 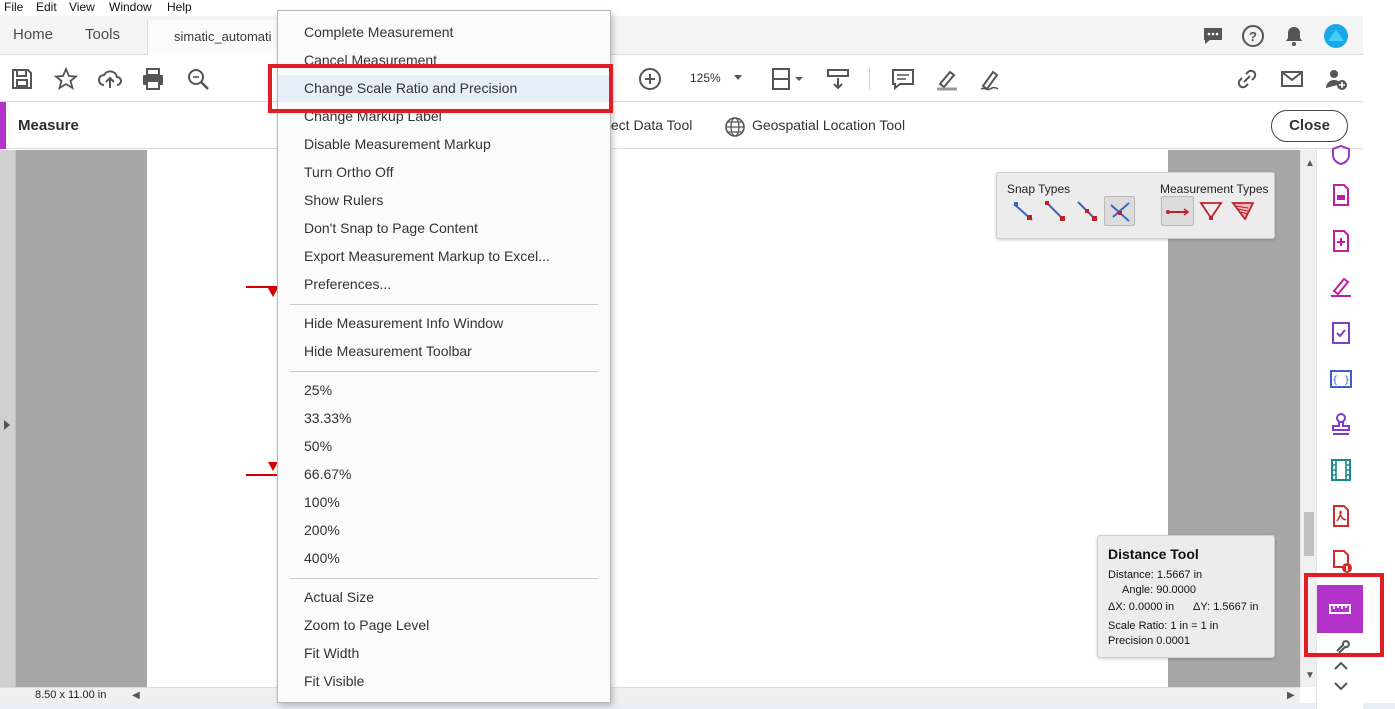 I want to click on protect-shield-icon, so click(x=1341, y=155).